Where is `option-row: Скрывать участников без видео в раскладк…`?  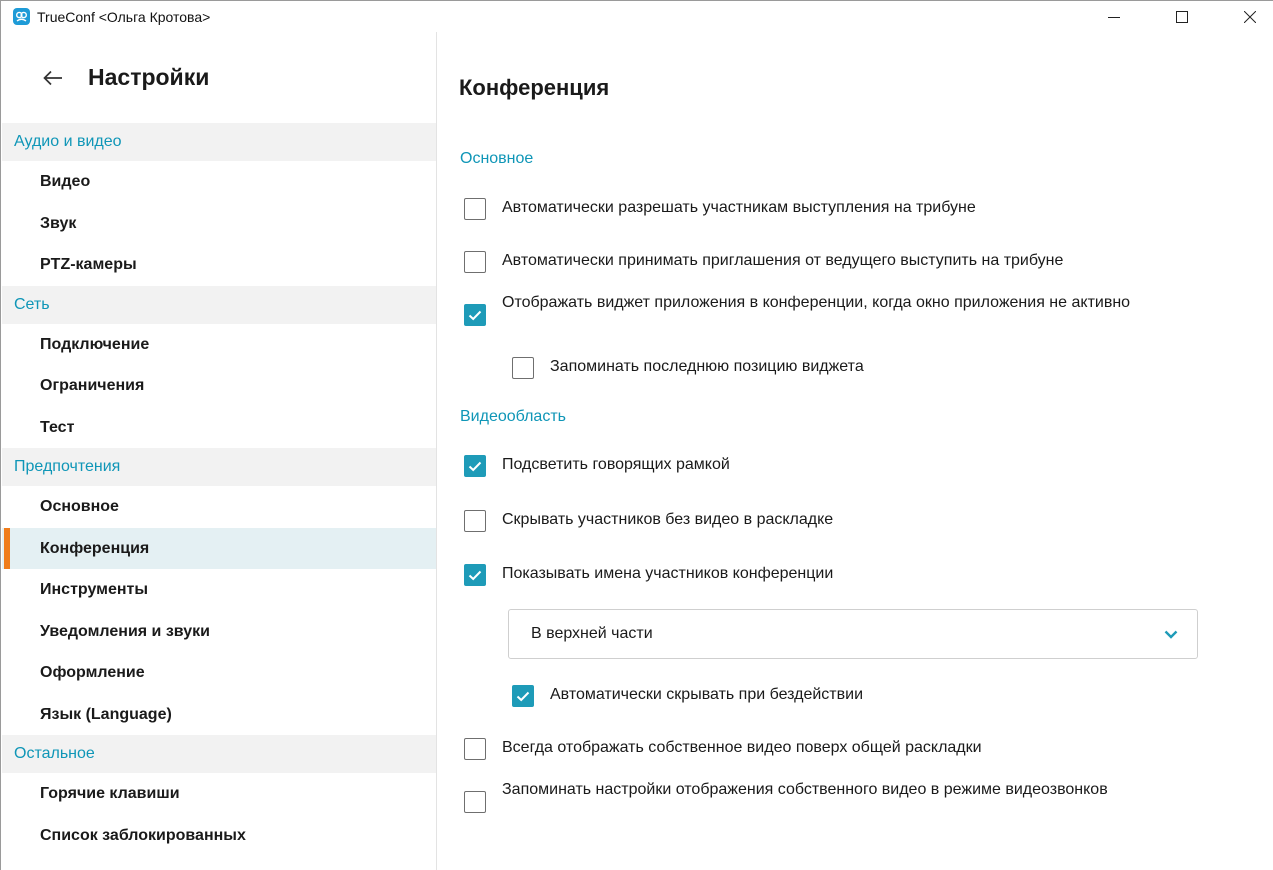 option-row: Скрывать участников без видео в раскладк… is located at coordinates (648, 521).